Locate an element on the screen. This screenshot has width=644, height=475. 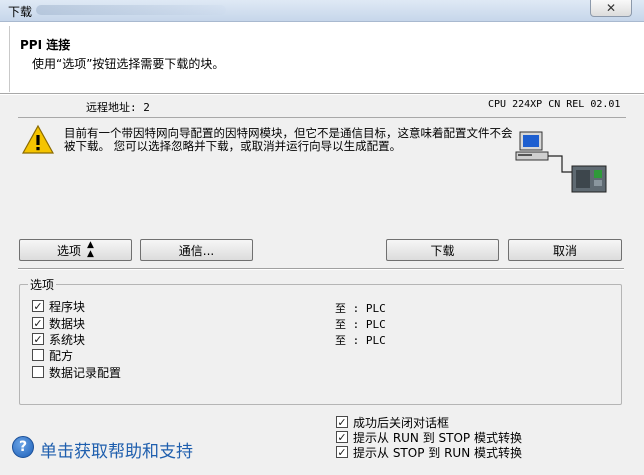
help-link: 单击获取帮助和支持 is located at coordinates (116, 449).